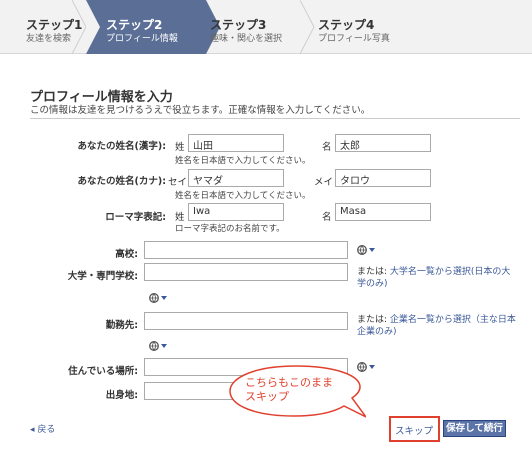 This screenshot has height=463, width=532. I want to click on hometown-label: 出身地:, so click(121, 395).